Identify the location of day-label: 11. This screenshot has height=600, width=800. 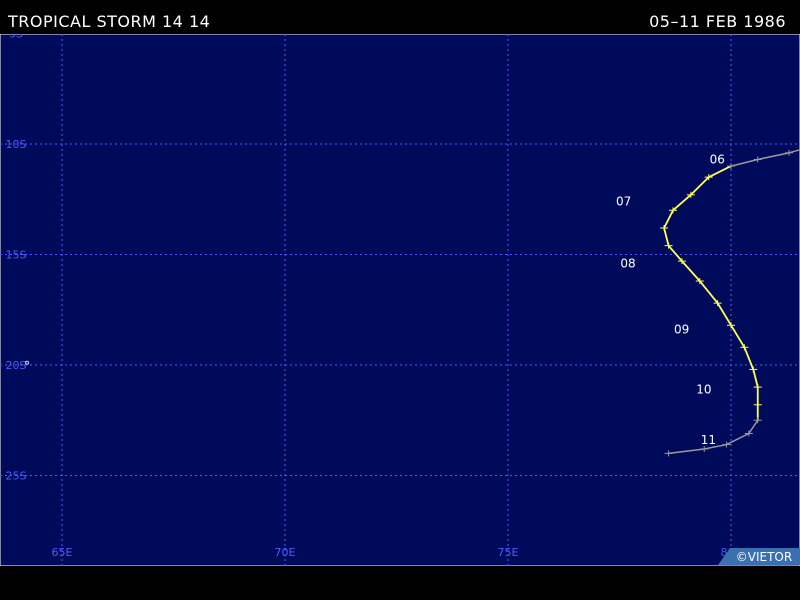
(708, 440).